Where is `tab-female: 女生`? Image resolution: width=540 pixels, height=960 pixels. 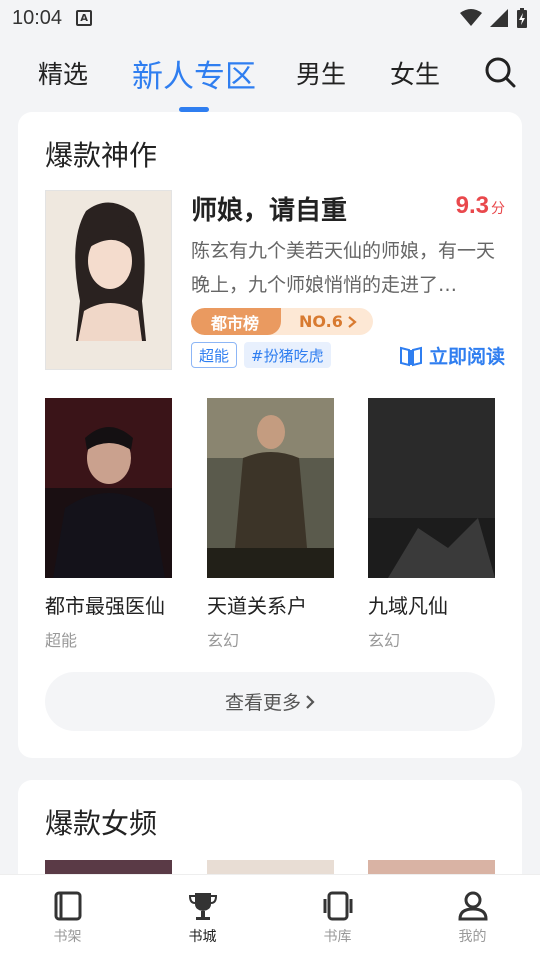 tab-female: 女生 is located at coordinates (415, 73).